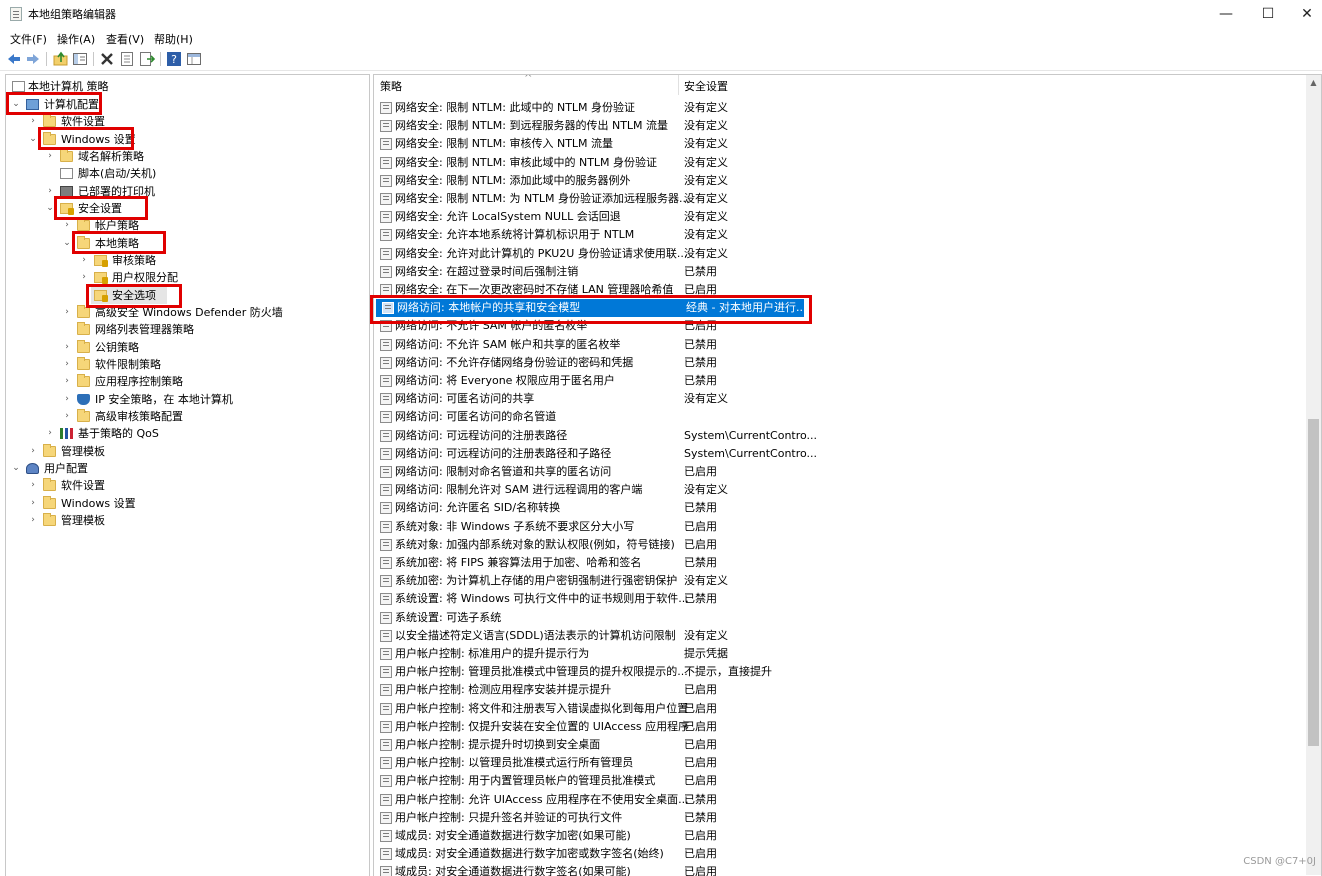 This screenshot has width=1322, height=876. What do you see at coordinates (840, 654) in the screenshot?
I see `policy-row: 用户帐户控制: 标准用户的提升提示行为 提示凭据` at bounding box center [840, 654].